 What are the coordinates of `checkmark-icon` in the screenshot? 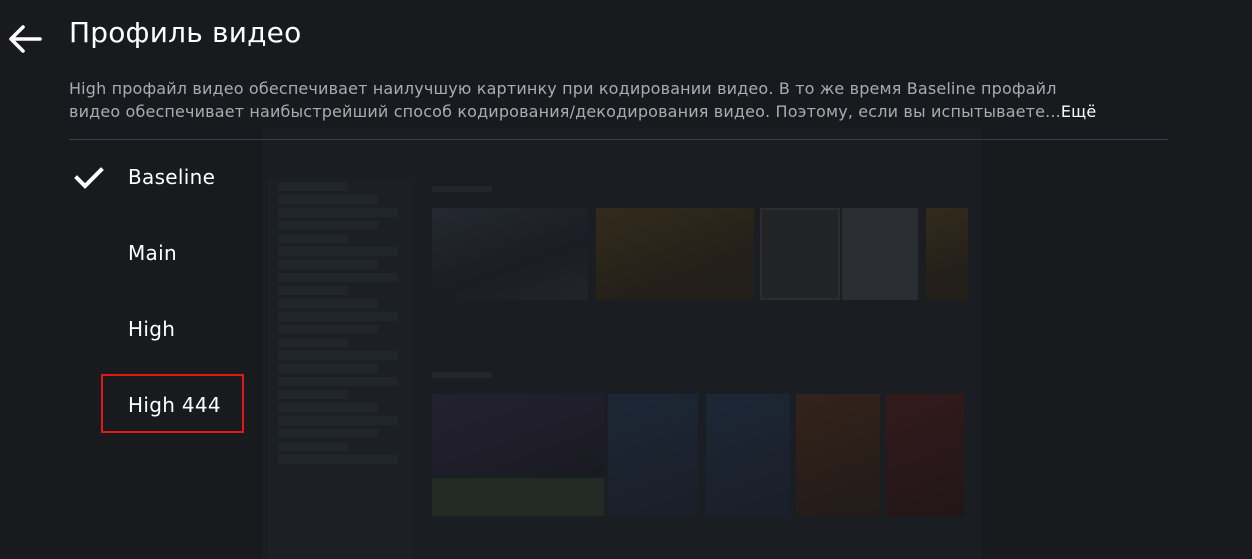 It's located at (89, 178).